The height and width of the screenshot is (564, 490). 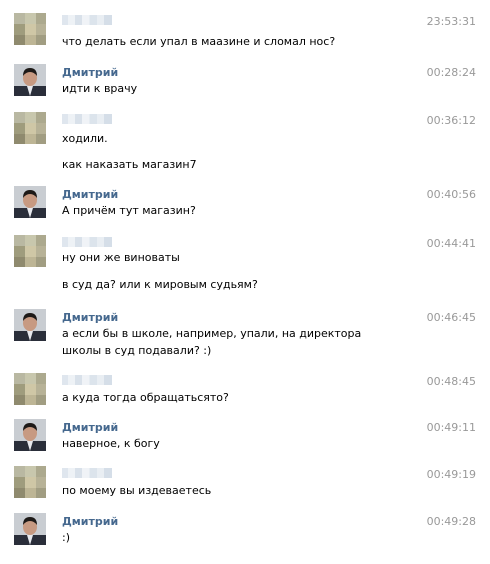 I want to click on message-time: 00:40:56, so click(x=451, y=194).